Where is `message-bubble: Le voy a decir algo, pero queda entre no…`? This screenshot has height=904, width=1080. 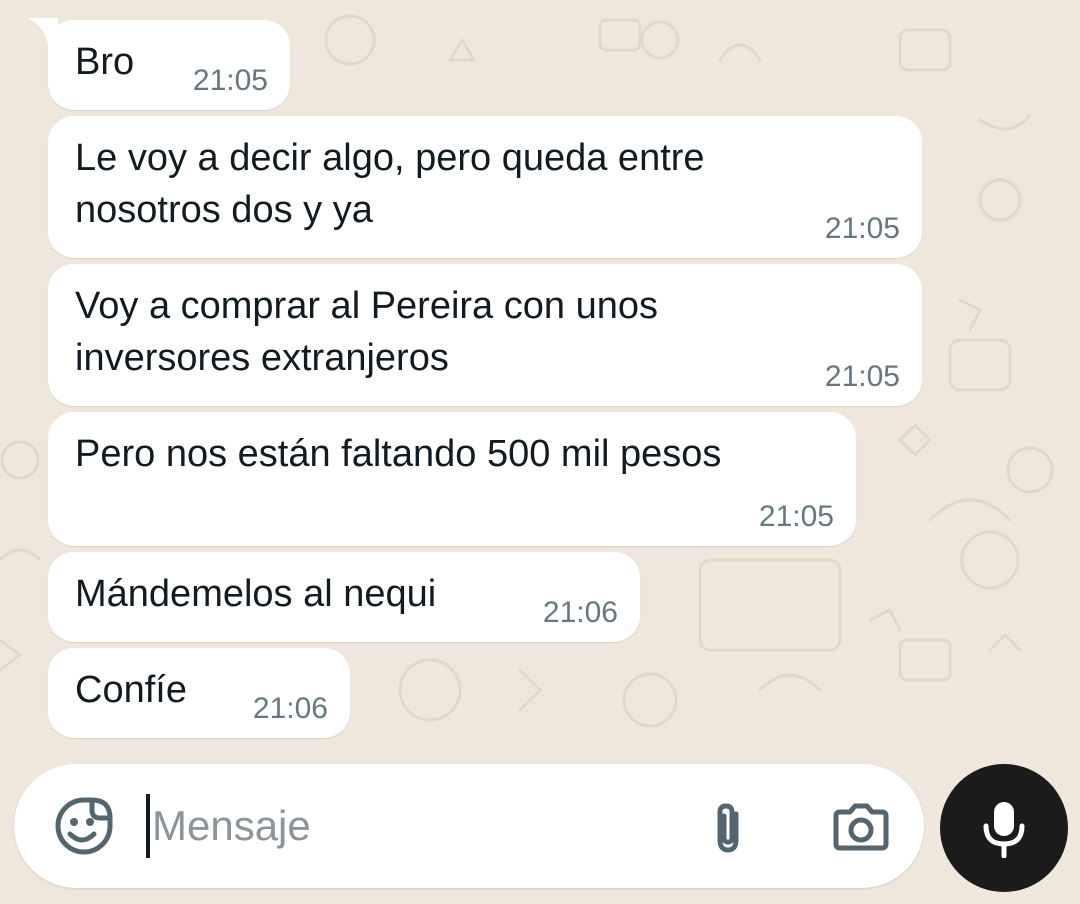 message-bubble: Le voy a decir algo, pero queda entre no… is located at coordinates (485, 187).